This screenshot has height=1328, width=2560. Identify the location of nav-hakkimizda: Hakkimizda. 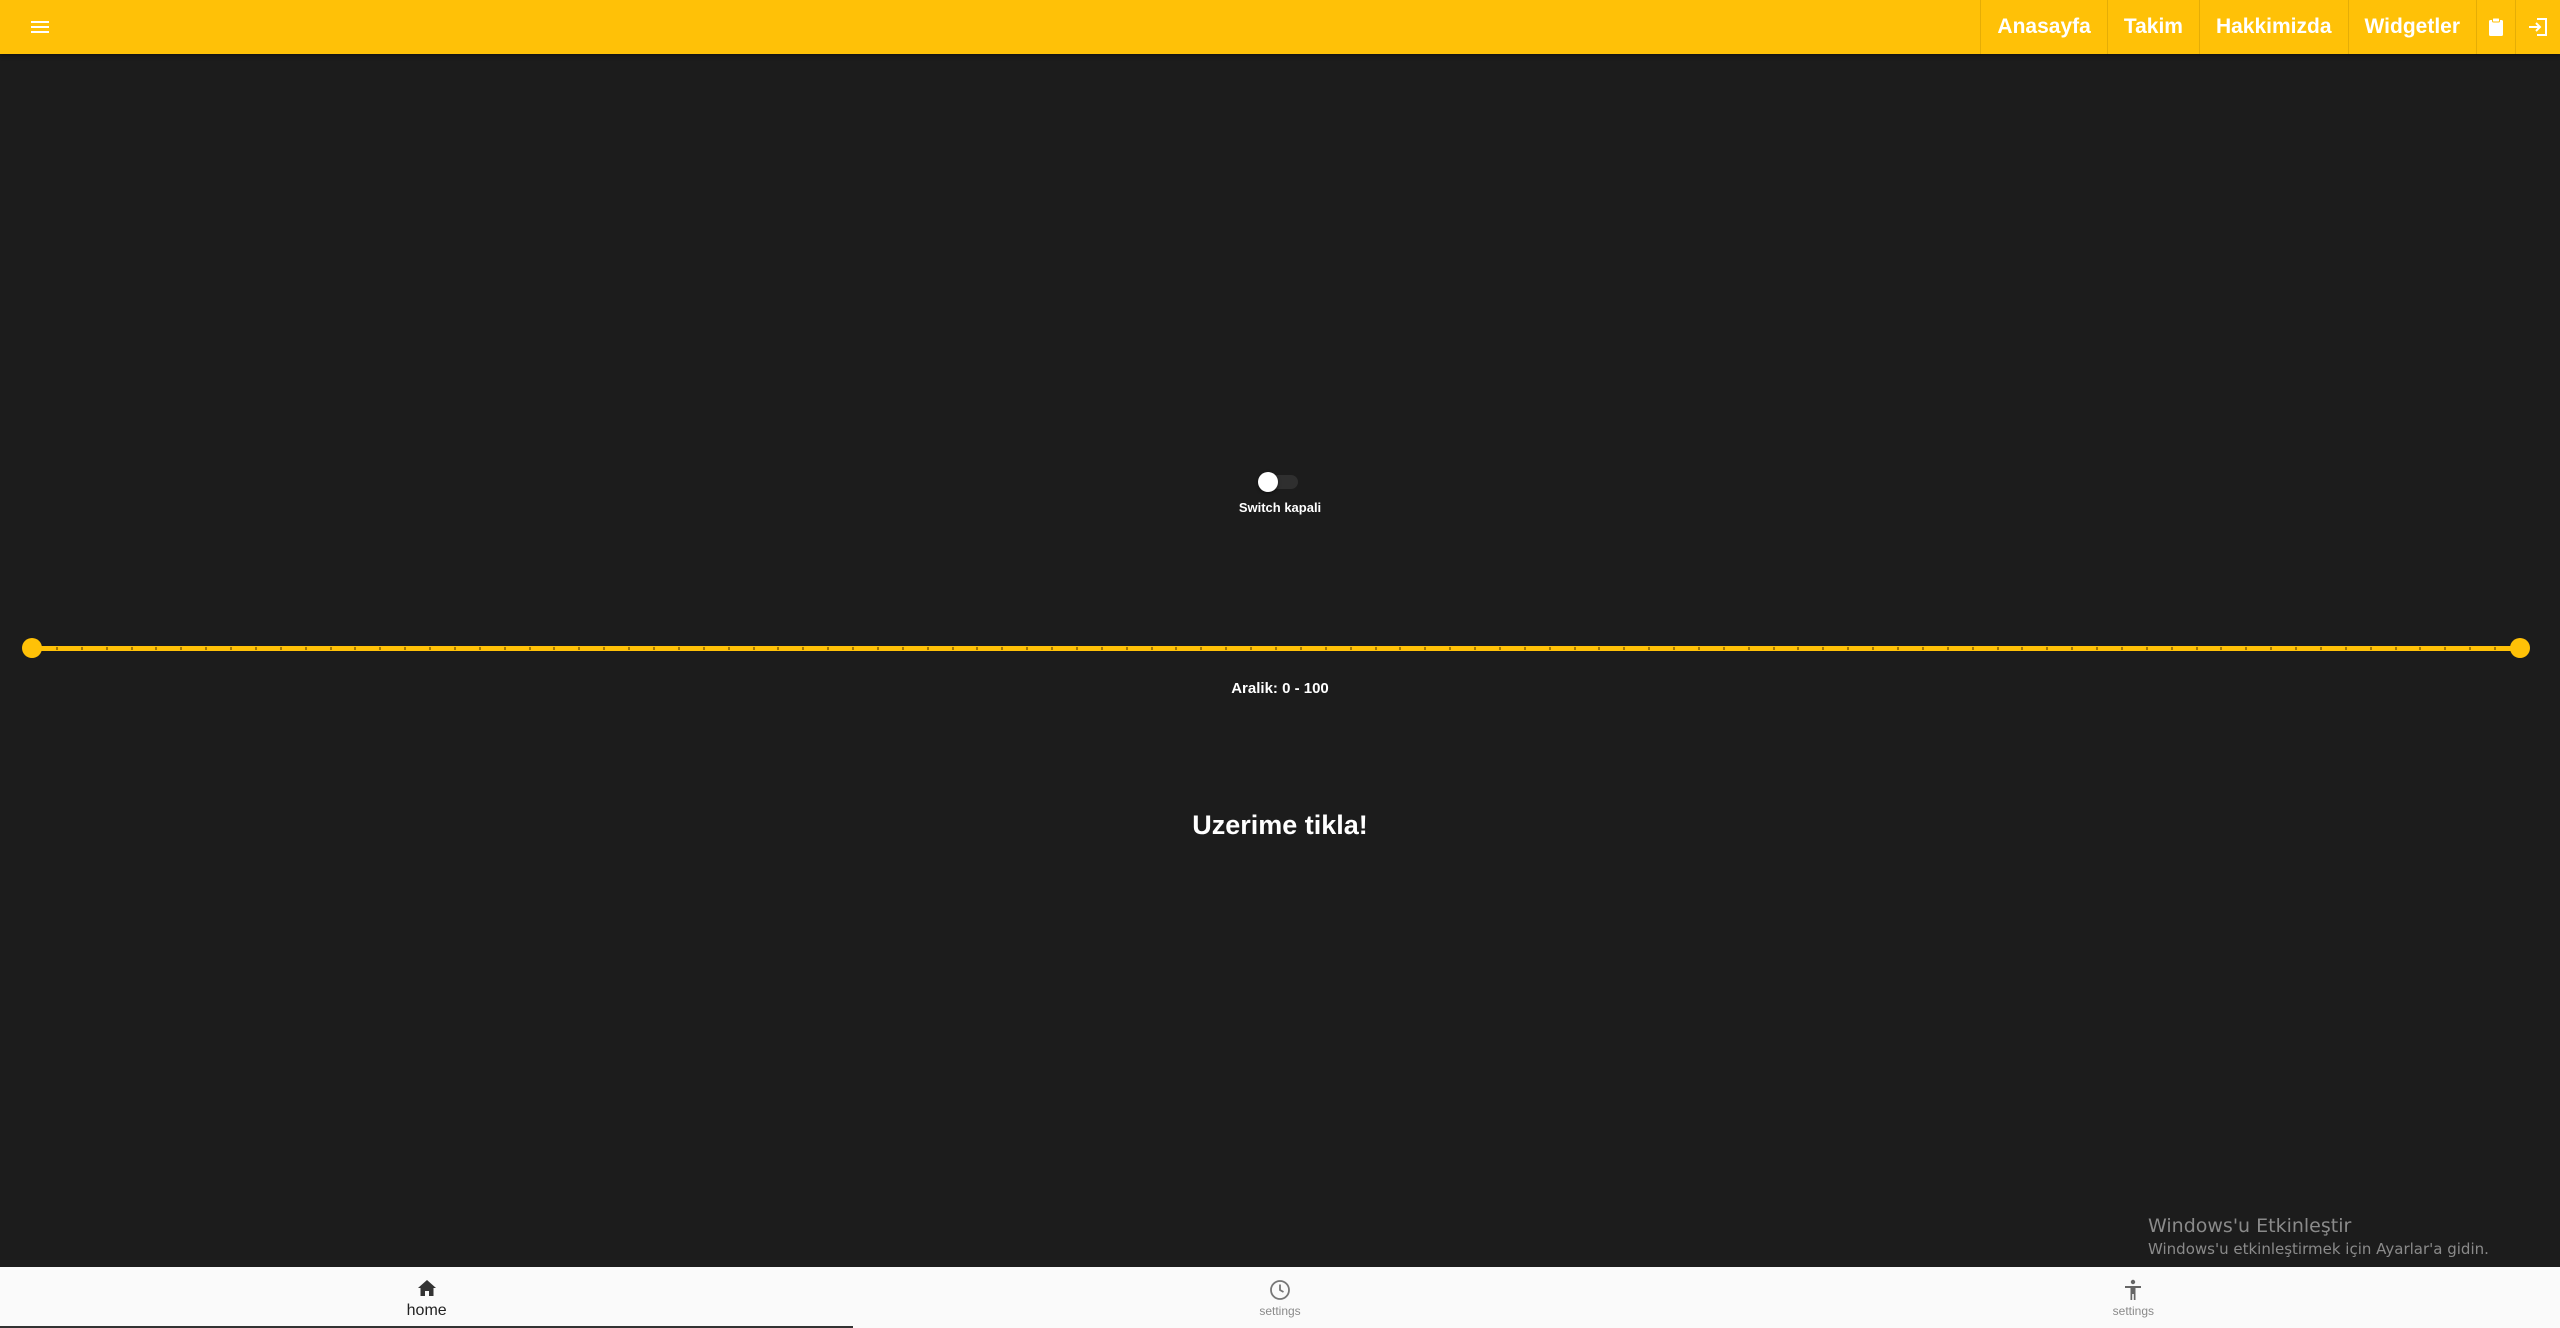
(2273, 27).